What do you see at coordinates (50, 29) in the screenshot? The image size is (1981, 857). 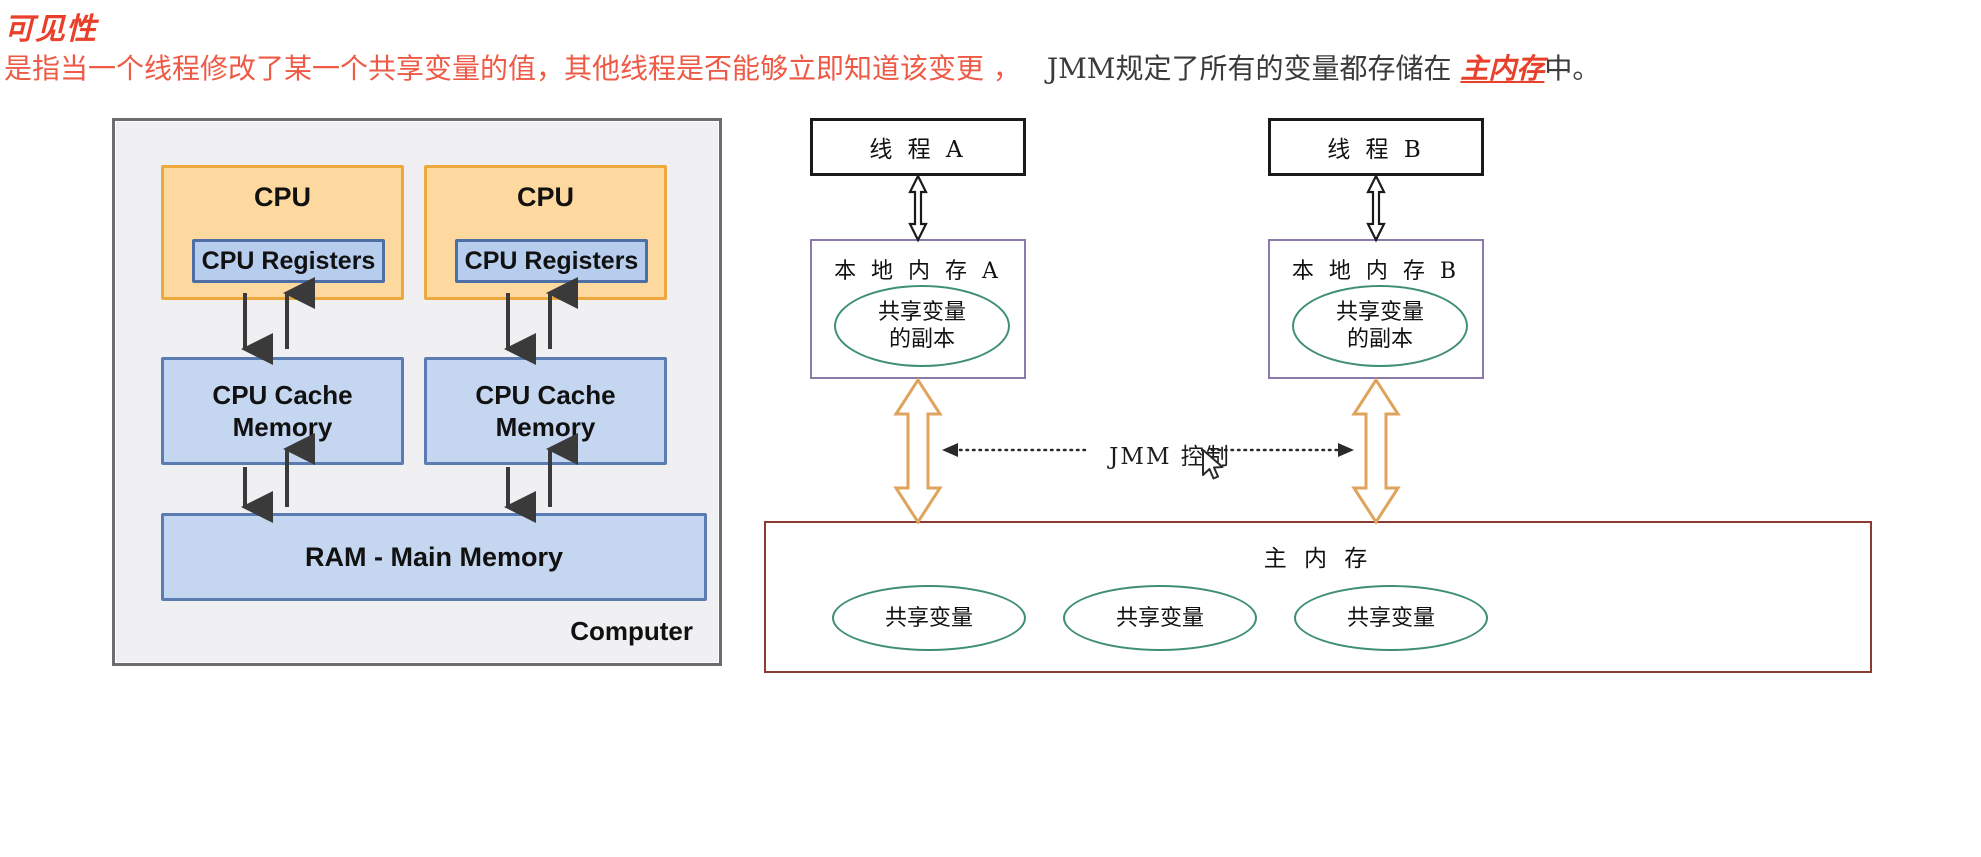 I see `page-title: 可见性` at bounding box center [50, 29].